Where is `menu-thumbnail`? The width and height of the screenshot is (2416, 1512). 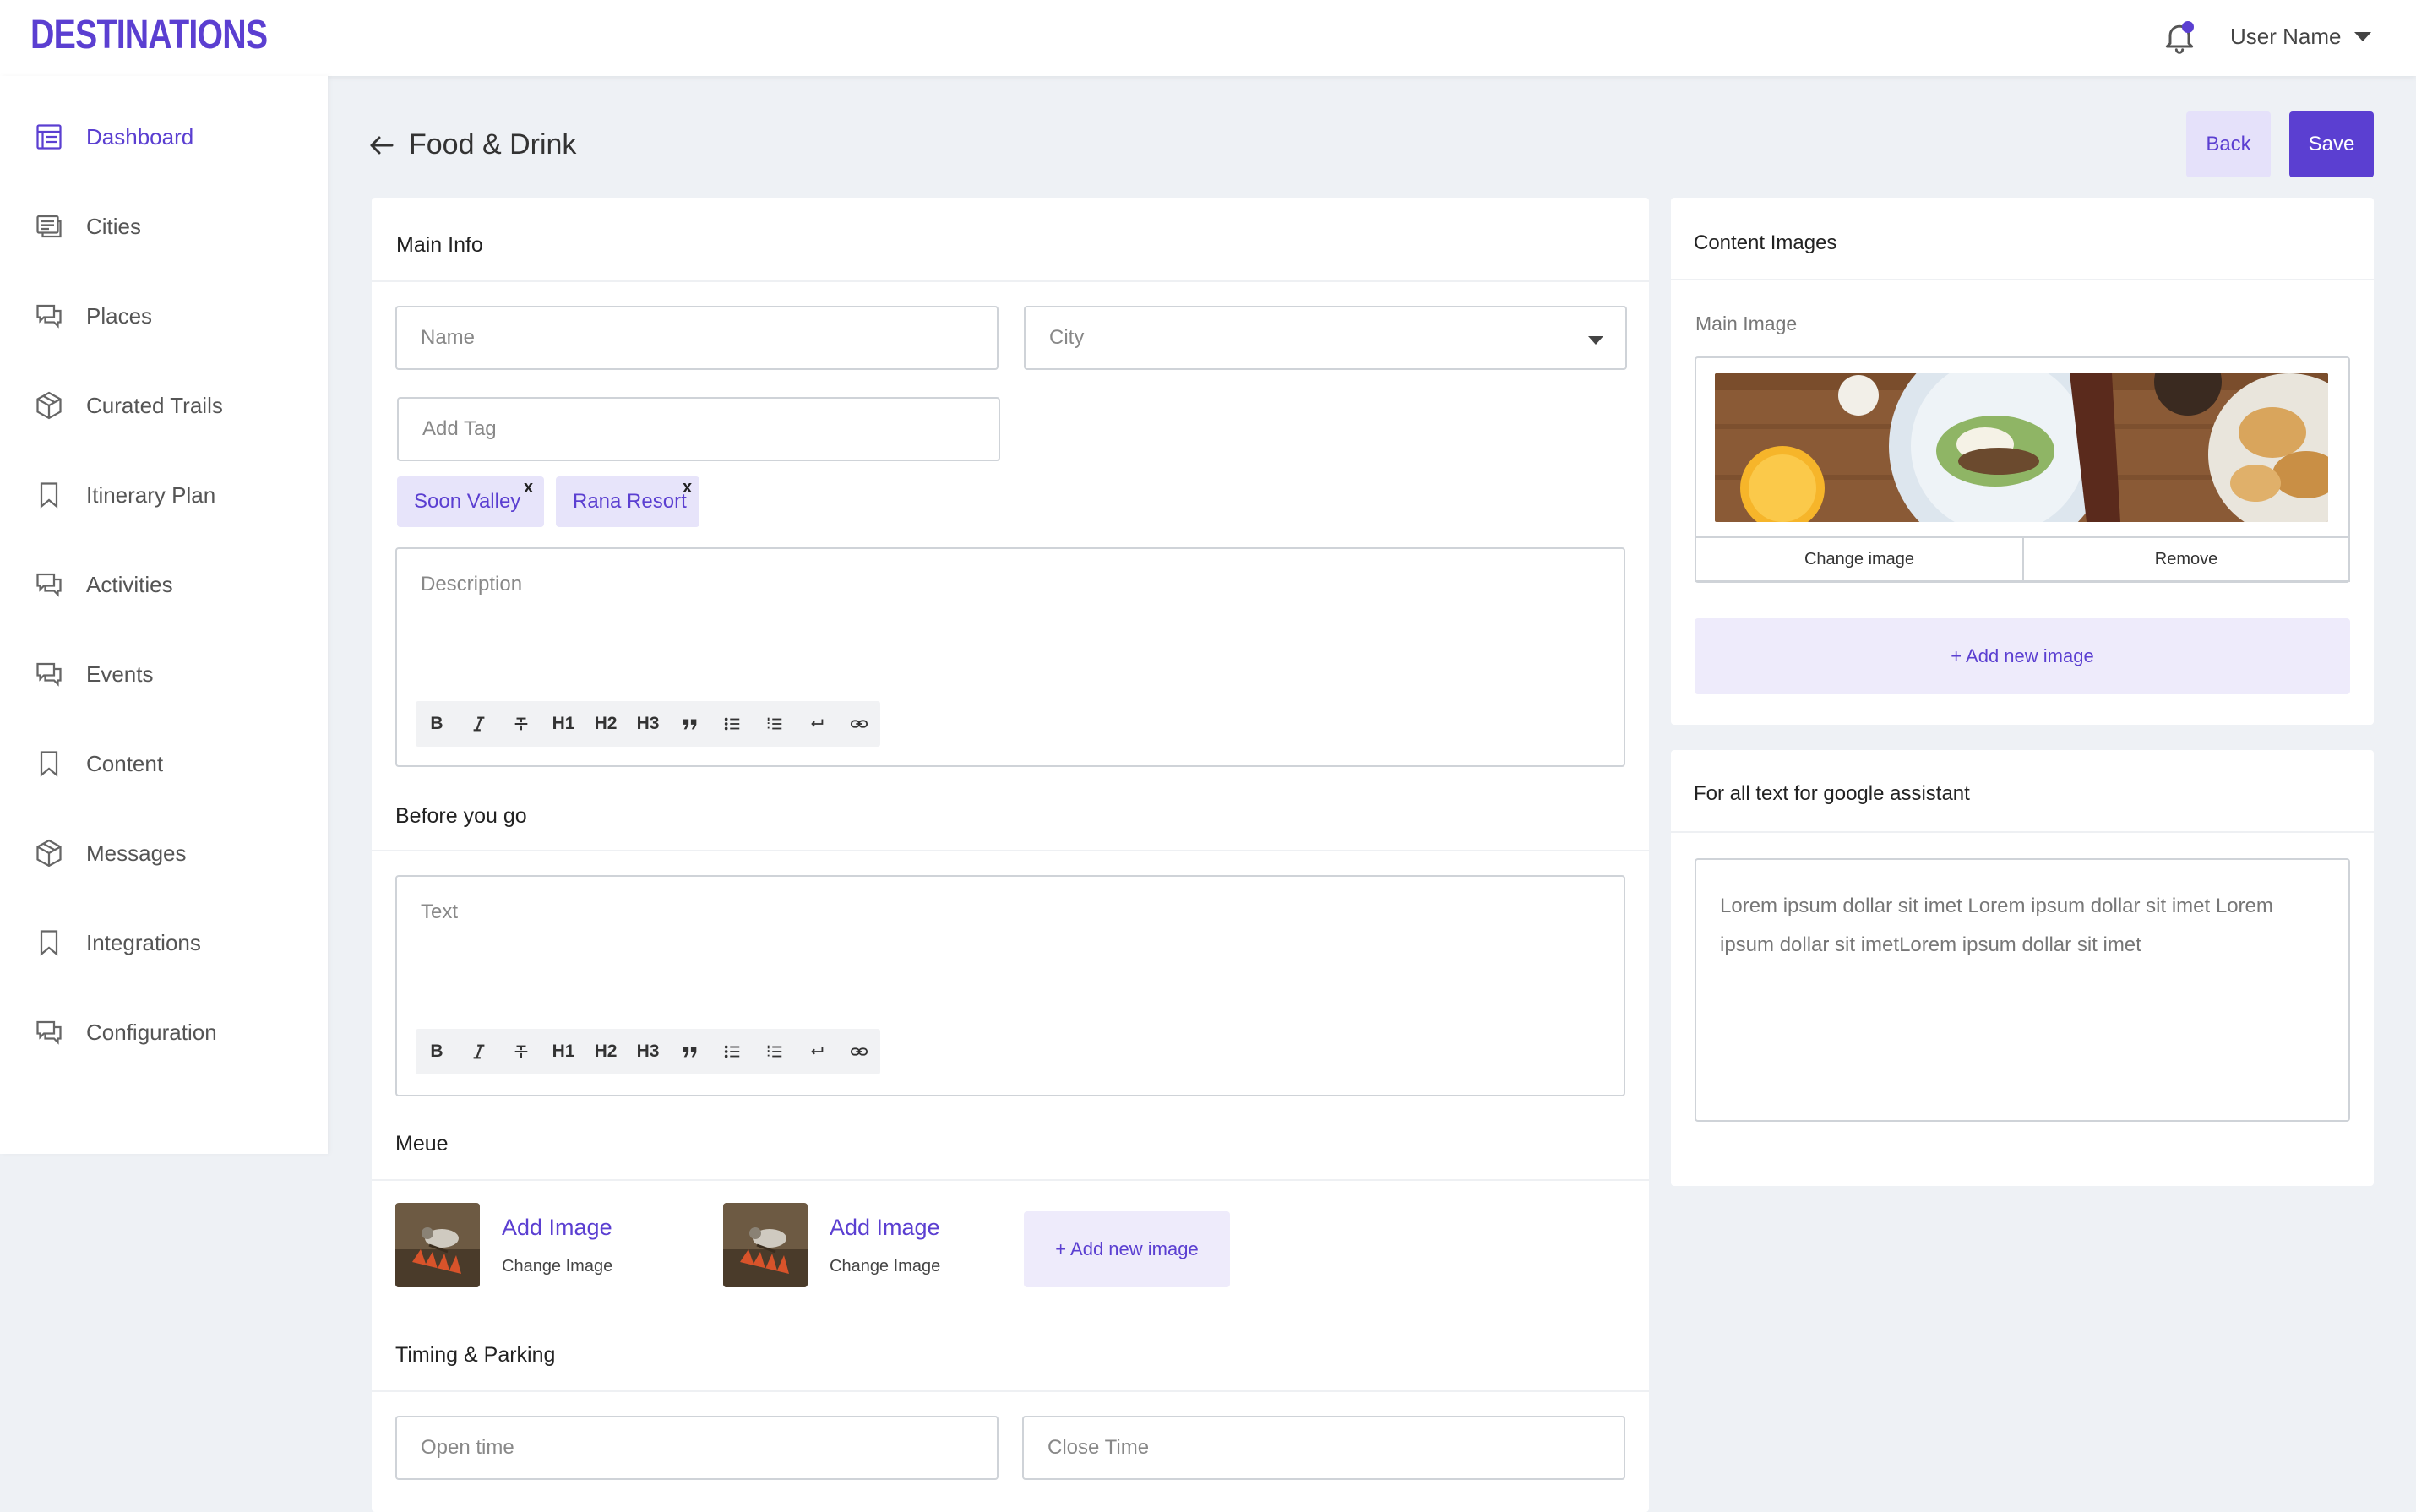
menu-thumbnail is located at coordinates (765, 1245).